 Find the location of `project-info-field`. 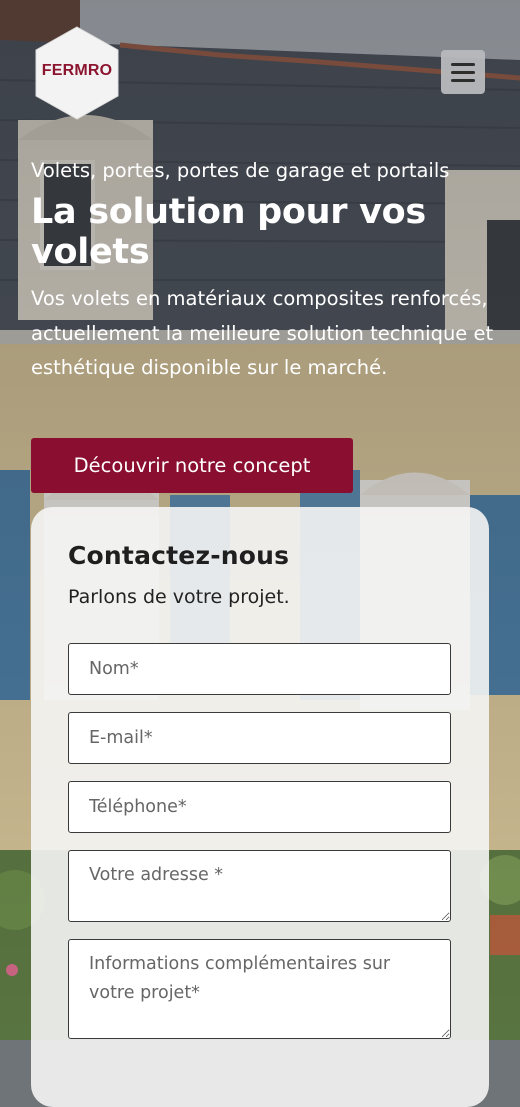

project-info-field is located at coordinates (259, 989).